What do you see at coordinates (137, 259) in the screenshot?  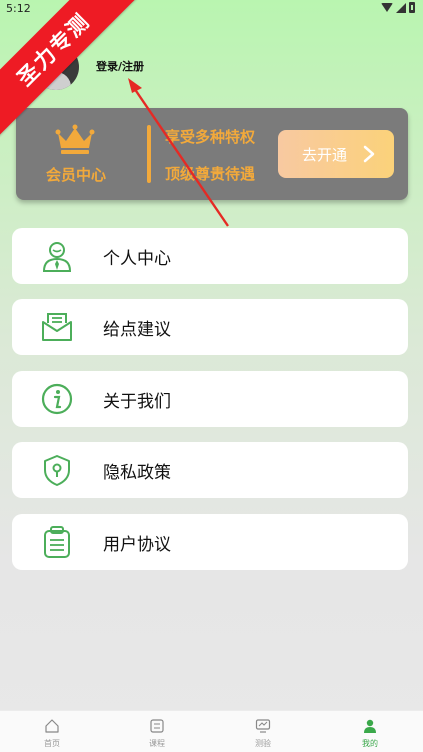 I see `menu-item-label: 个人中心` at bounding box center [137, 259].